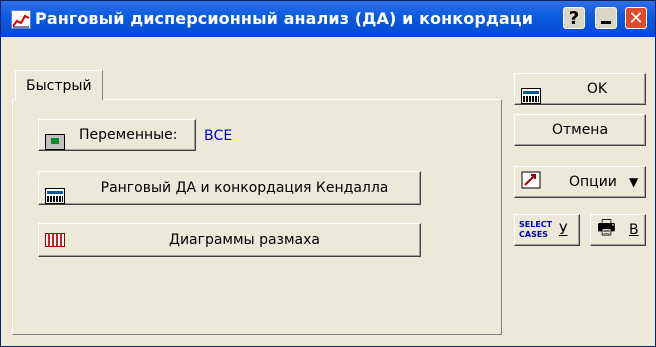 This screenshot has width=656, height=347. What do you see at coordinates (244, 240) in the screenshot?
I see `box-plots-button-label: Диаграммы размаха` at bounding box center [244, 240].